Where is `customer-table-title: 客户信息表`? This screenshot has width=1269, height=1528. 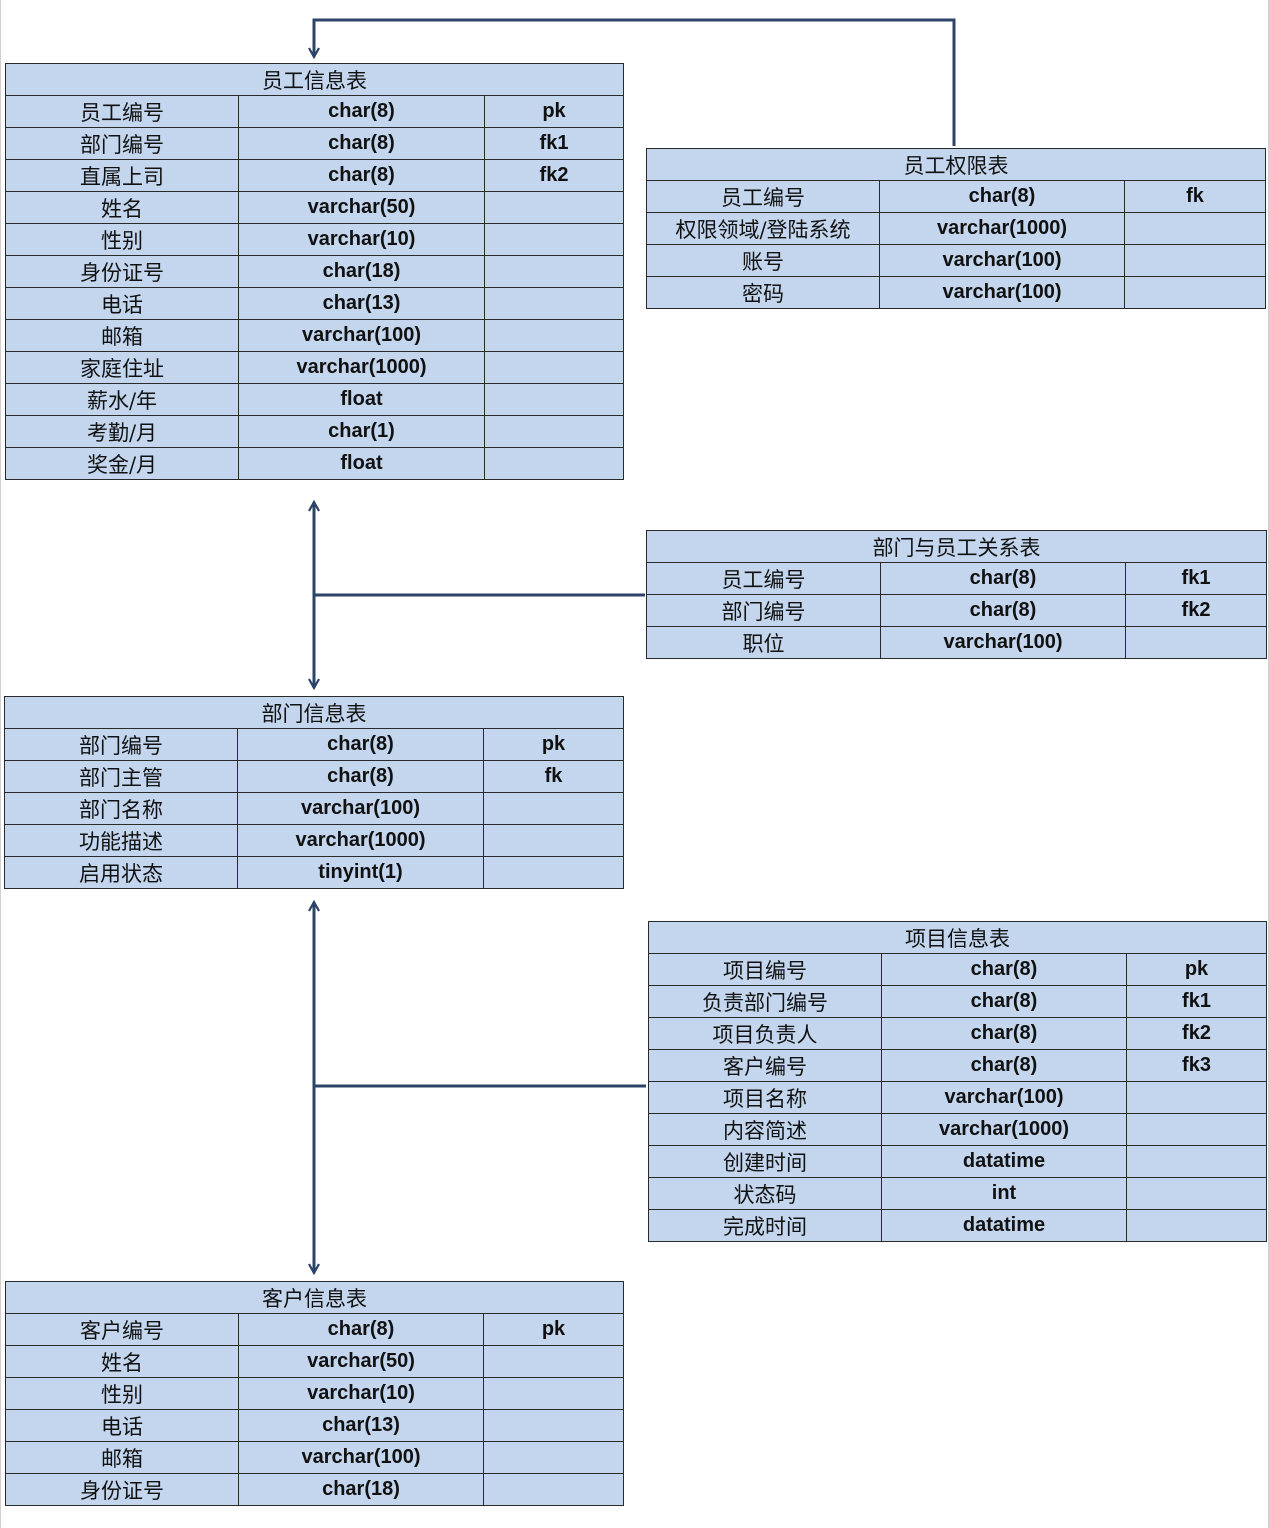 customer-table-title: 客户信息表 is located at coordinates (314, 1297).